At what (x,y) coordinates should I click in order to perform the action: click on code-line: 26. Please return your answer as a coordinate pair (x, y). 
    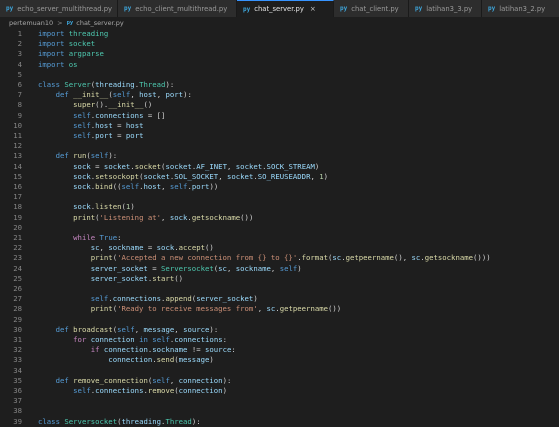
    Looking at the image, I should click on (279, 289).